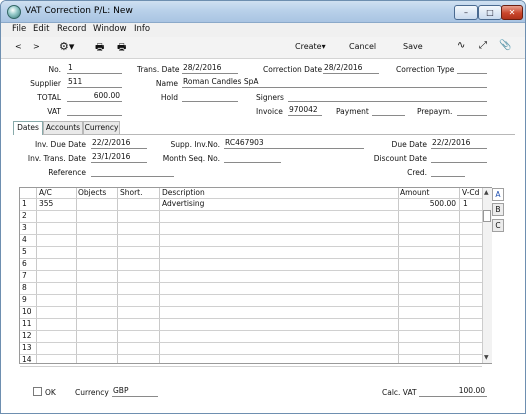  I want to click on app-icon, so click(14, 12).